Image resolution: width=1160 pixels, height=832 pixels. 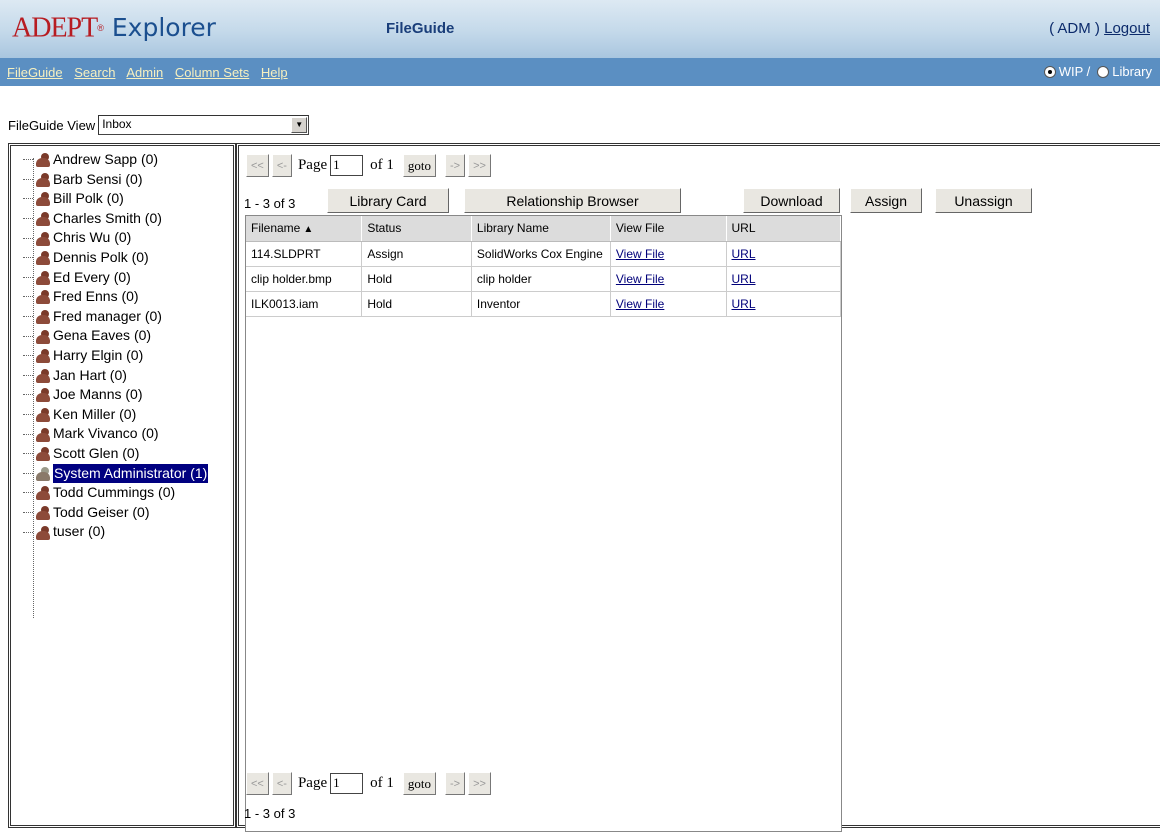 I want to click on library-radio, so click(x=1103, y=71).